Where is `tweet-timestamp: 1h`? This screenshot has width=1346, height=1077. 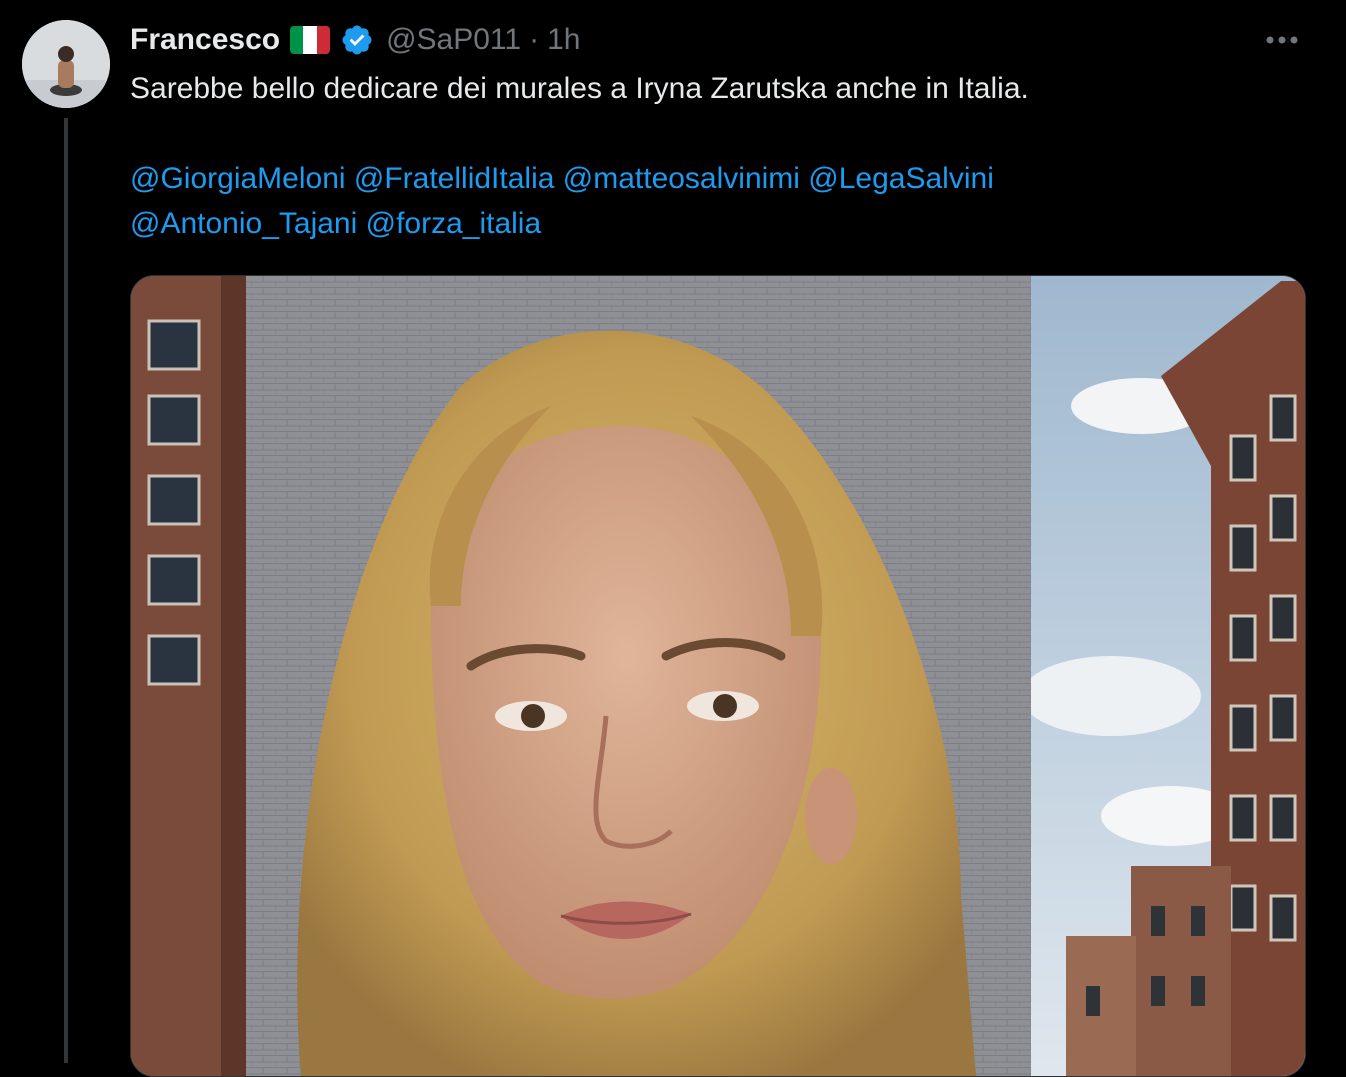 tweet-timestamp: 1h is located at coordinates (563, 40).